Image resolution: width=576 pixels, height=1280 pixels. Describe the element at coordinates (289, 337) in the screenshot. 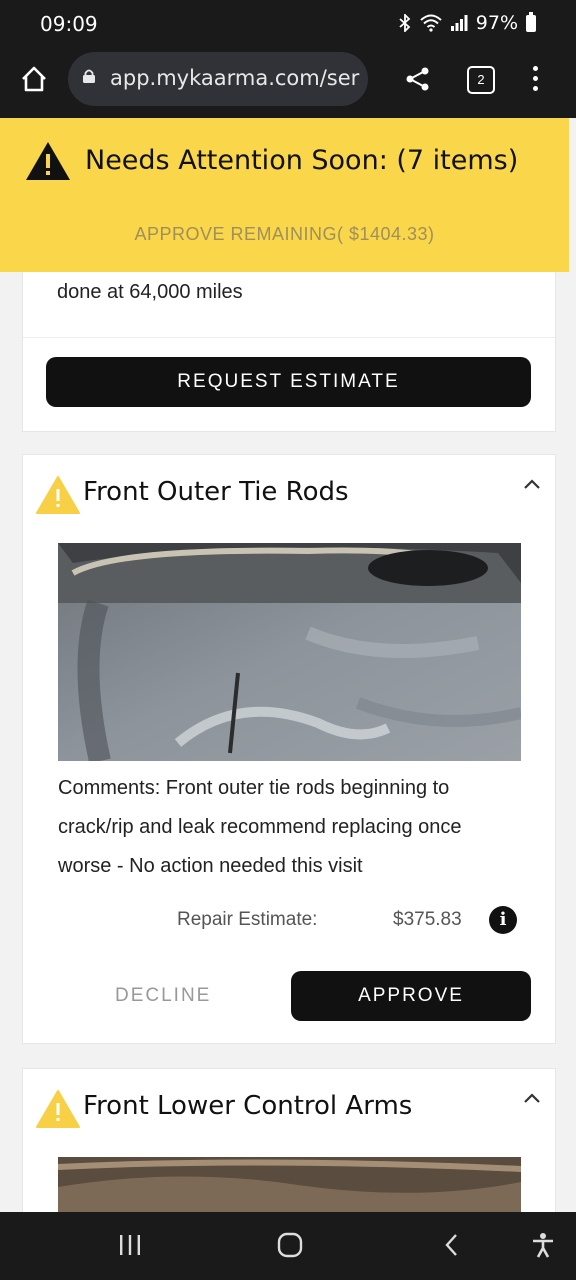

I see `divider` at that location.